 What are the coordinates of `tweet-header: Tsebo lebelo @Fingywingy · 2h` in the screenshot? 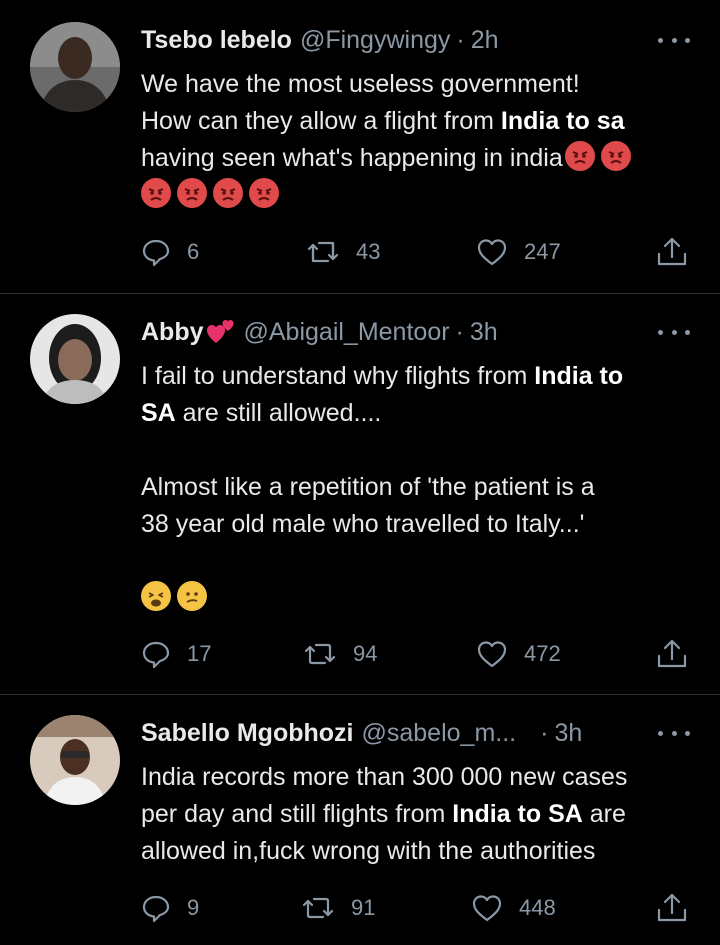 It's located at (415, 40).